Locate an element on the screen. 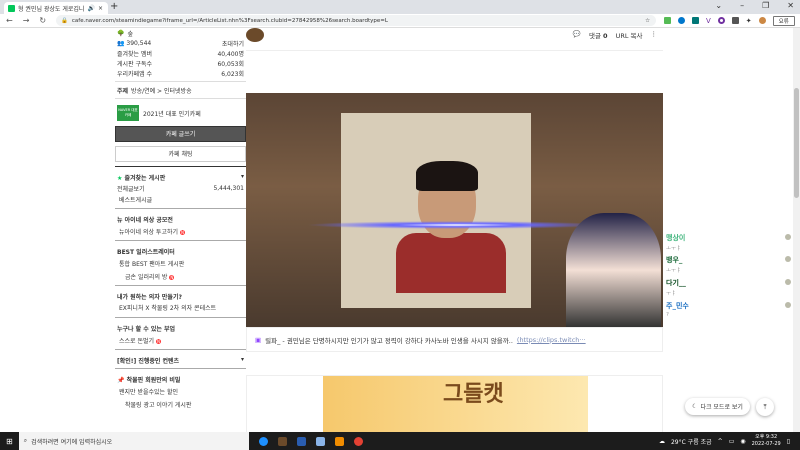  windows-start-icon: ⊞ is located at coordinates (9, 441).